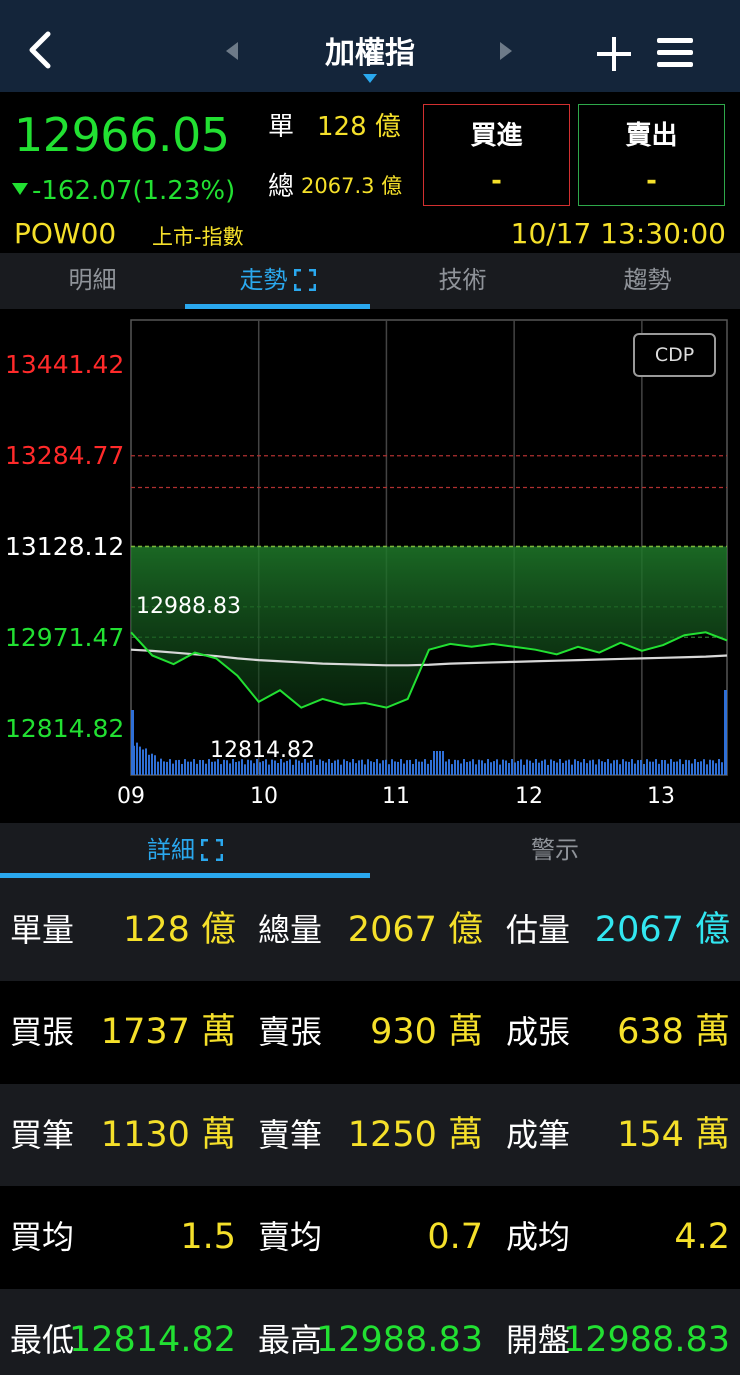 The height and width of the screenshot is (1375, 740). What do you see at coordinates (370, 50) in the screenshot?
I see `page-title: 加權指` at bounding box center [370, 50].